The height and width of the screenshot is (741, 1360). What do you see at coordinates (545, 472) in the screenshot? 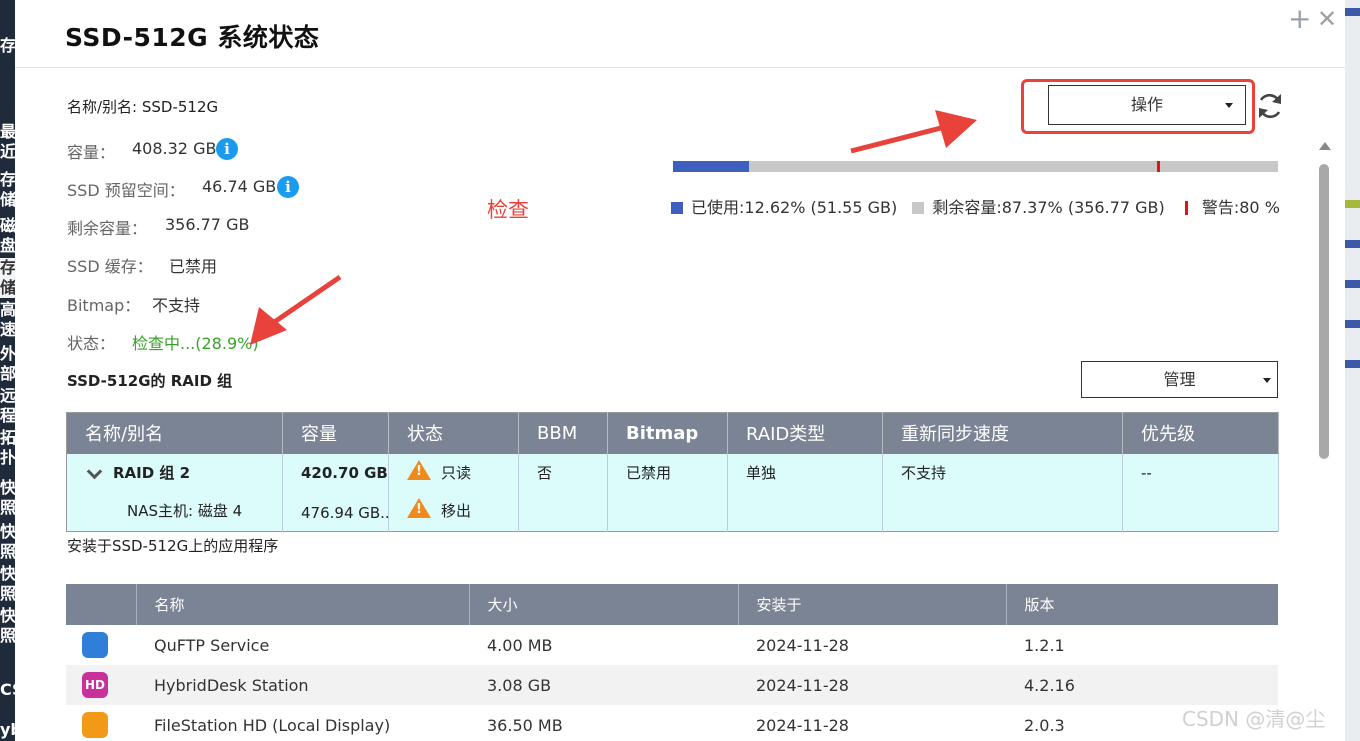
I see `raid-bbm: 否` at bounding box center [545, 472].